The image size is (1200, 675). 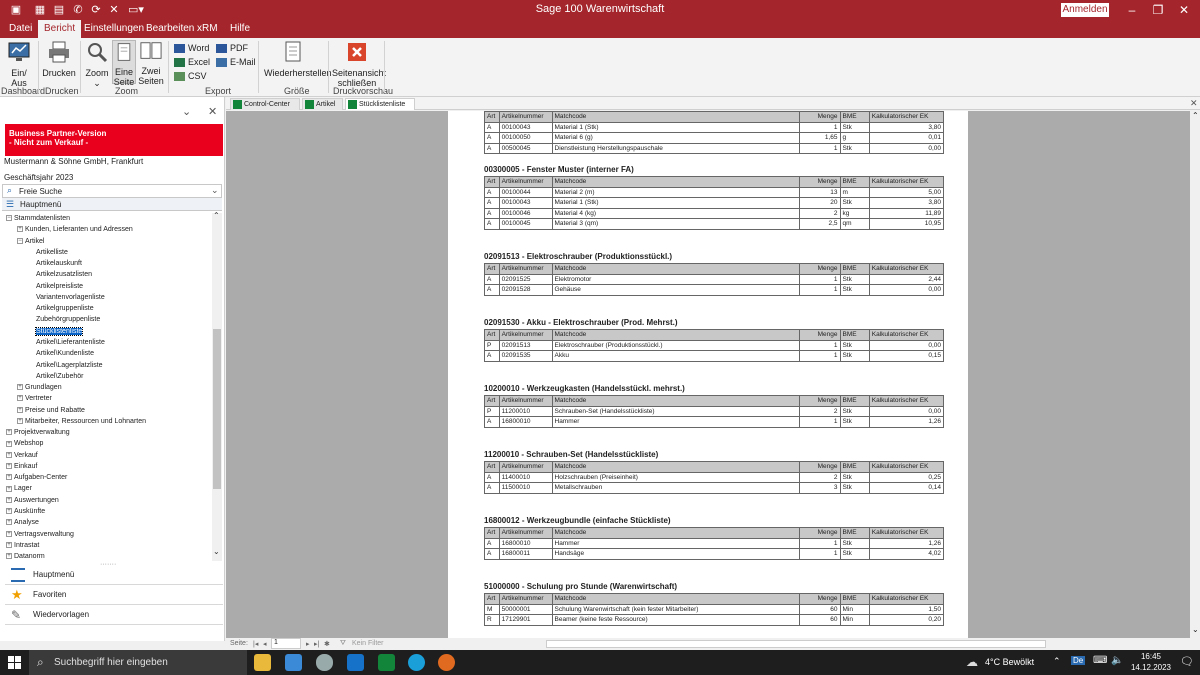 What do you see at coordinates (136, 10) in the screenshot?
I see `quick-access-dropdown-icon: ▭▾` at bounding box center [136, 10].